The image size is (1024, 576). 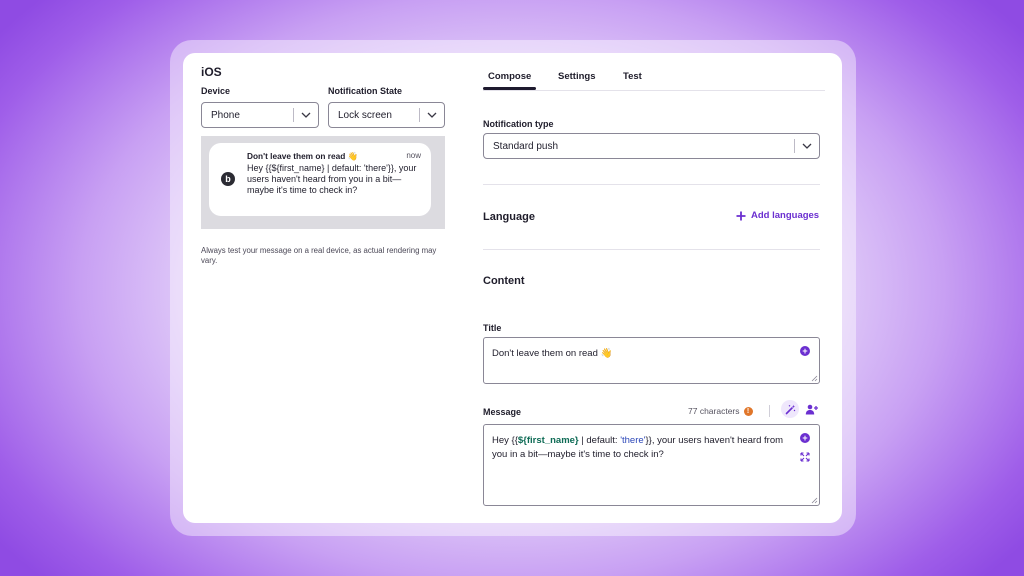 I want to click on notification-type-label: Notification type, so click(x=518, y=124).